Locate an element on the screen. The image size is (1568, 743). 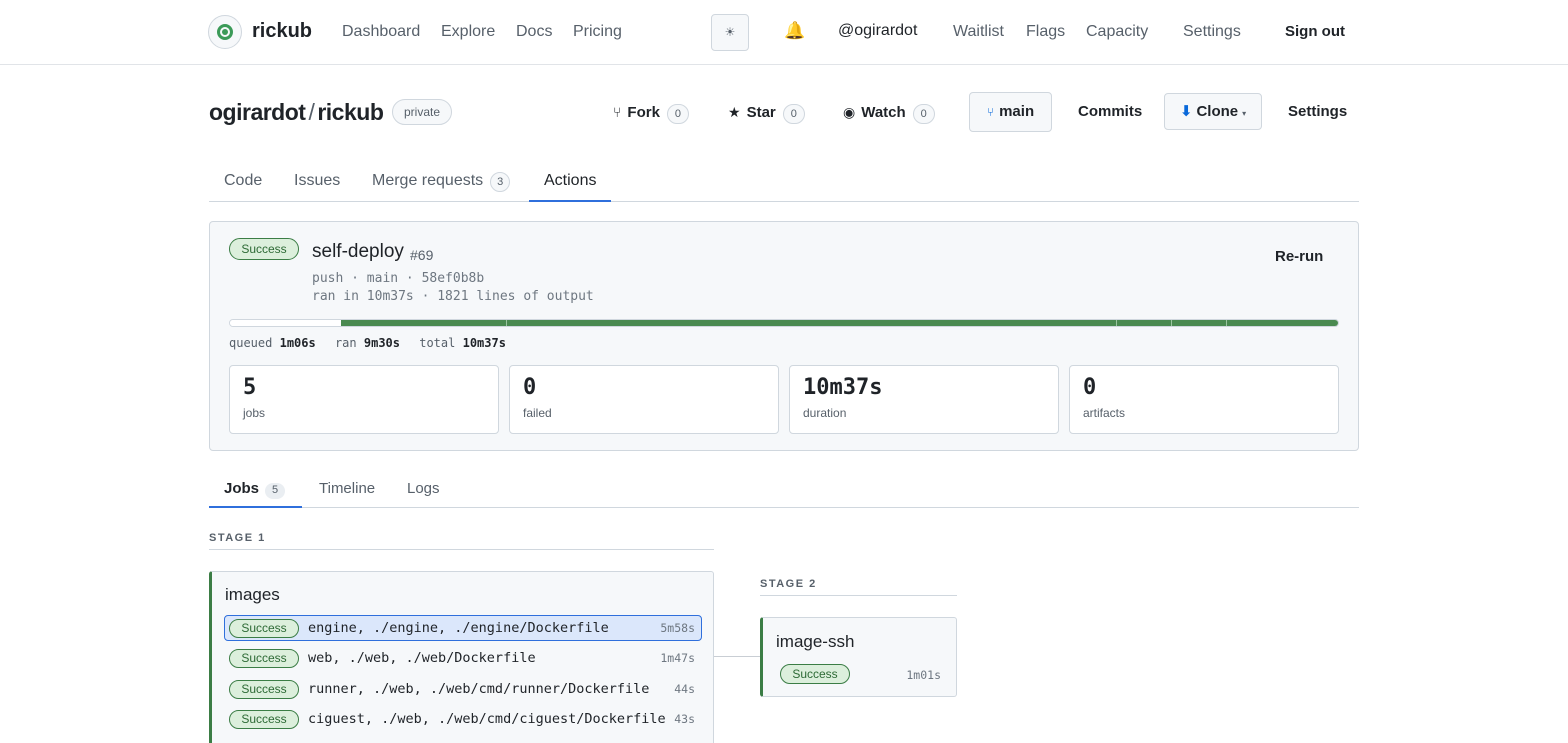
tab-issues: Issues is located at coordinates (317, 181).